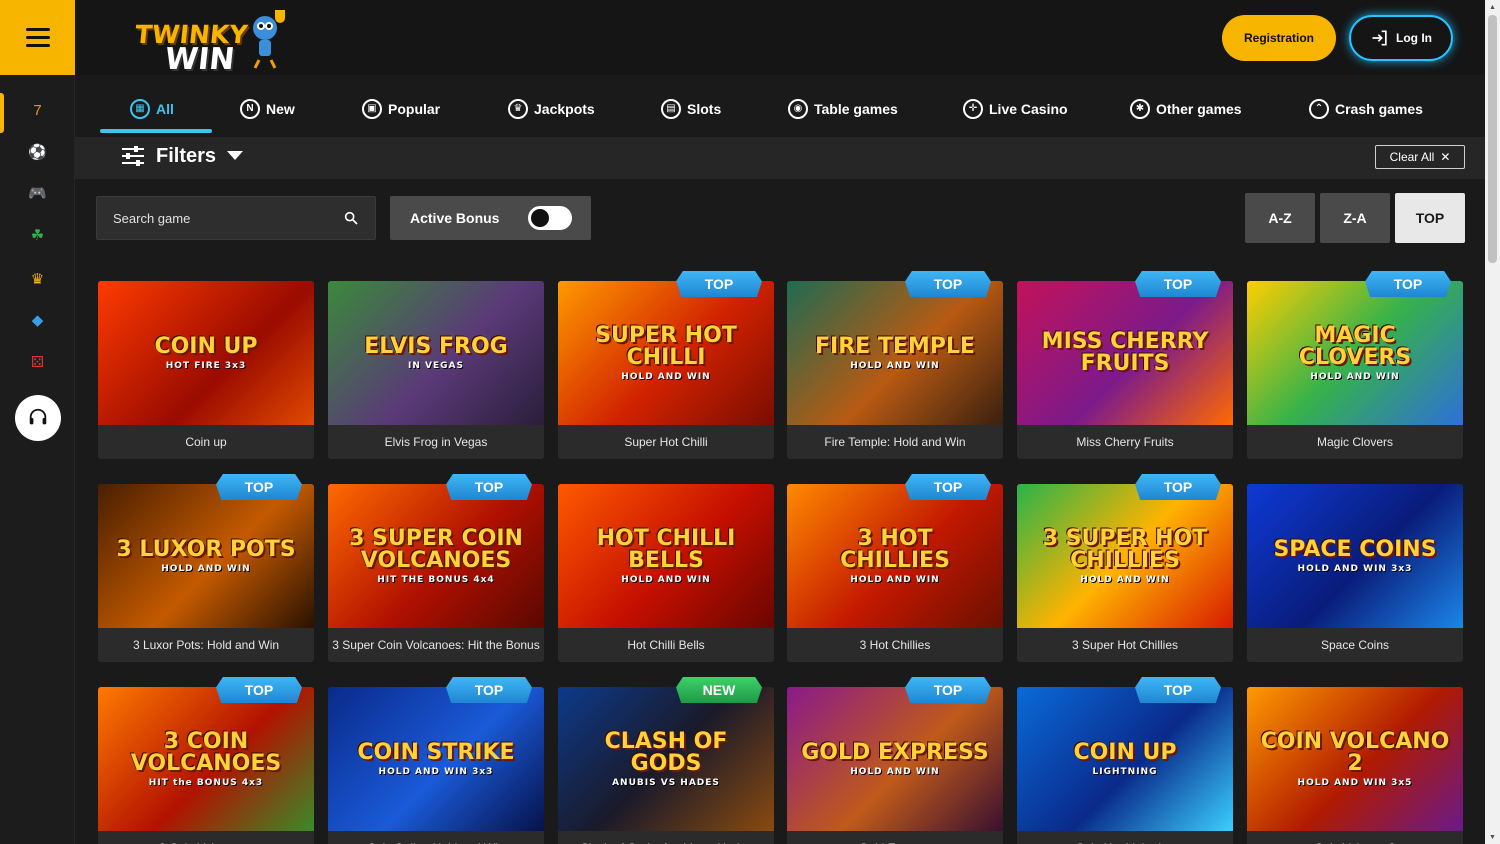 The height and width of the screenshot is (844, 1500). I want to click on game-card: COIN UP HOT FIRE 3x3 Coin up, so click(206, 370).